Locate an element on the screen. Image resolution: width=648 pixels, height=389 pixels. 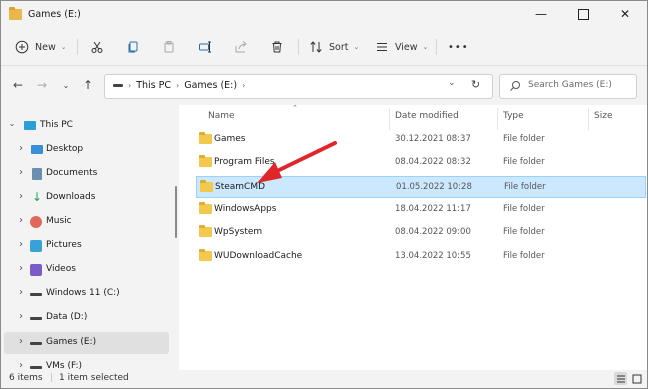
sidebar-item-documents: › Documents is located at coordinates (86, 174).